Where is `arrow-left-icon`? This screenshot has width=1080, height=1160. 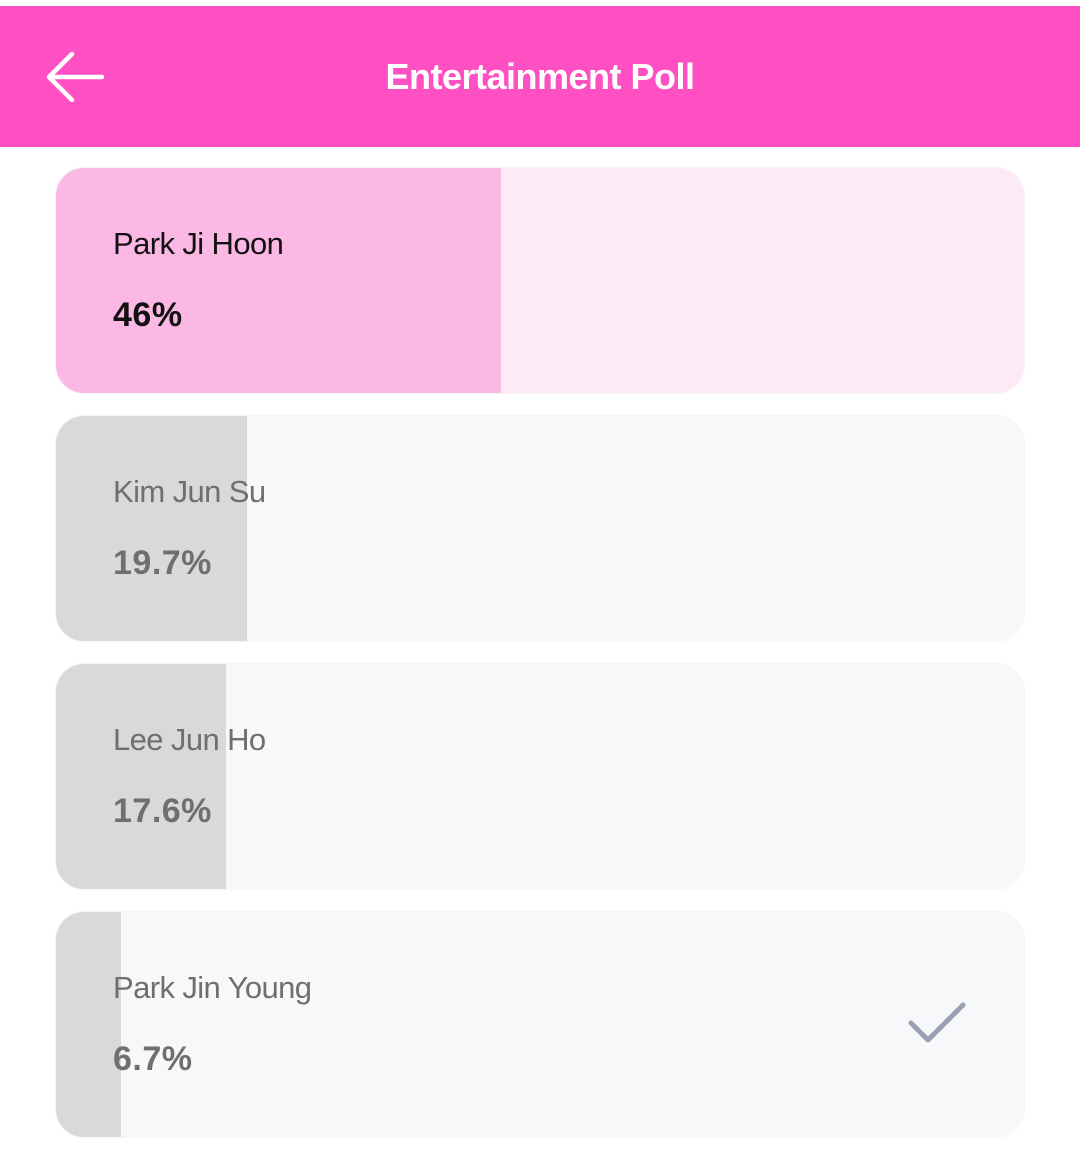
arrow-left-icon is located at coordinates (75, 77).